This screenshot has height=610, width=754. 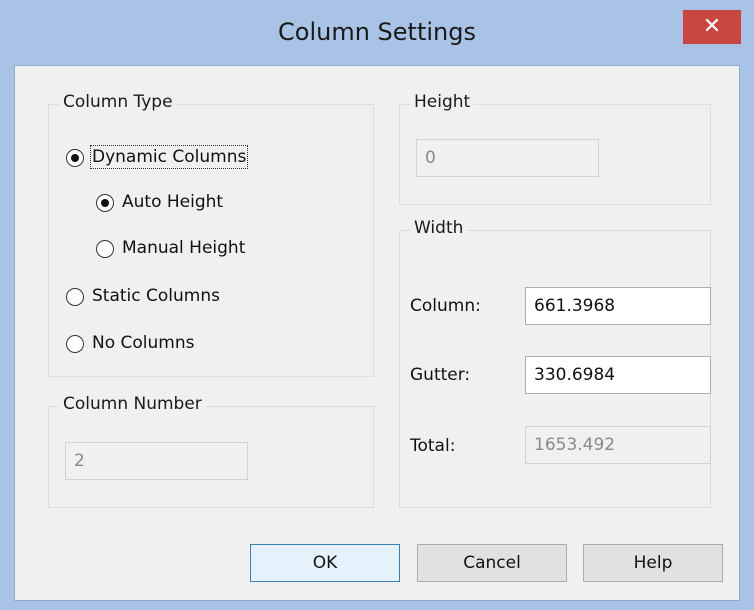 I want to click on column-width-input: 661.3968, so click(x=618, y=306).